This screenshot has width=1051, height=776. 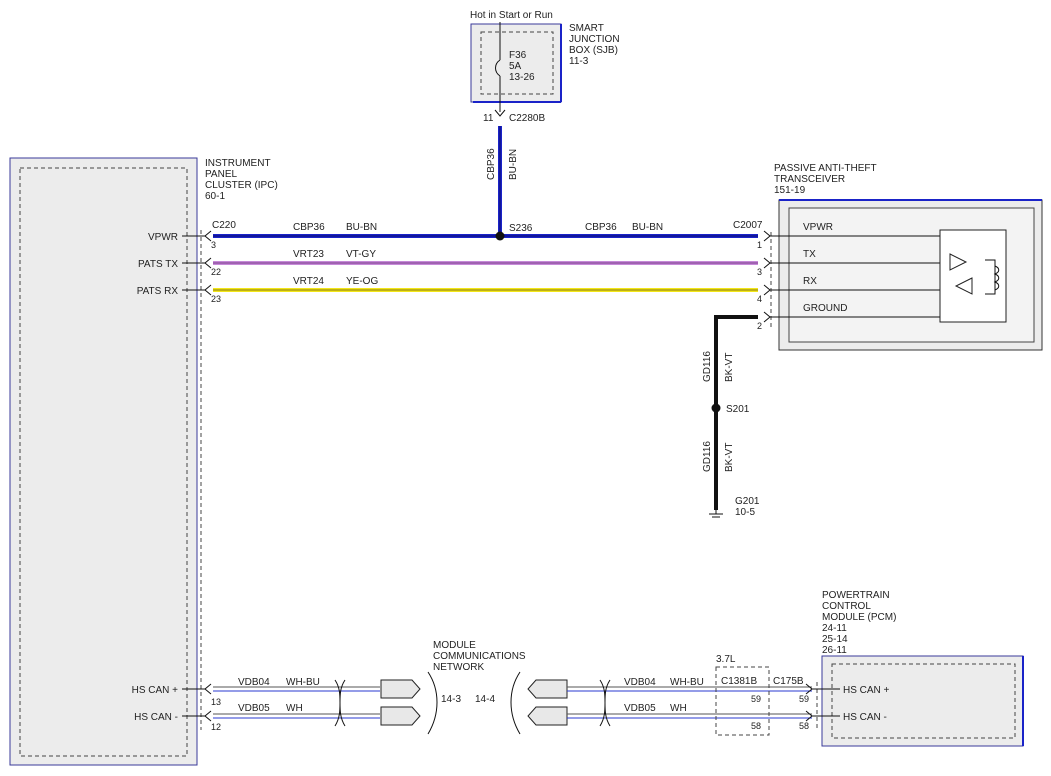 I want to click on ipc-pin-label-vpwr: VPWR, so click(x=163, y=237).